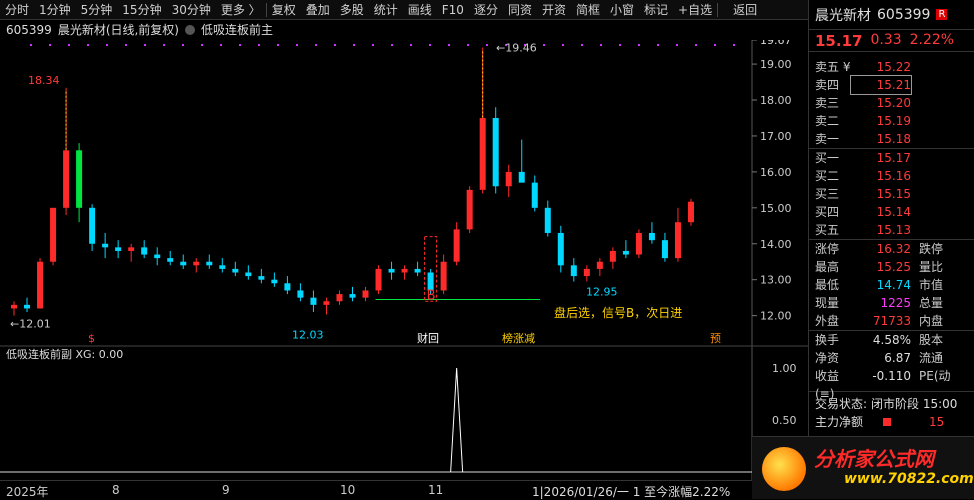 This screenshot has width=974, height=500. What do you see at coordinates (631, 492) in the screenshot?
I see `status-bar: 1|2026/01/26/一 1 至今涨幅2.22%` at bounding box center [631, 492].